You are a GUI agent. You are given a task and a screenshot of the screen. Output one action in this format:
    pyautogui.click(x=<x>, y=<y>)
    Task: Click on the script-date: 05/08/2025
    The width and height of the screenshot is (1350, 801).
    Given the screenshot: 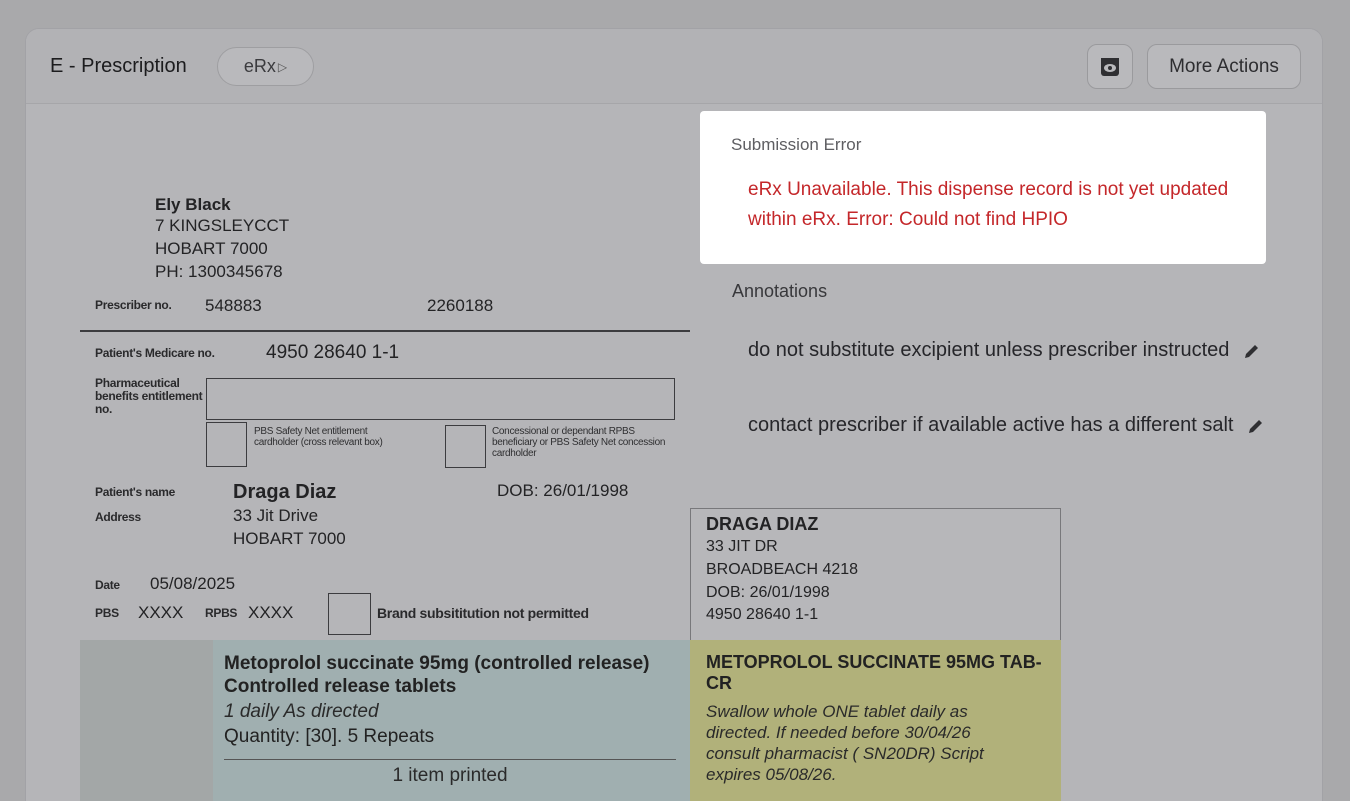 What is the action you would take?
    pyautogui.click(x=193, y=583)
    